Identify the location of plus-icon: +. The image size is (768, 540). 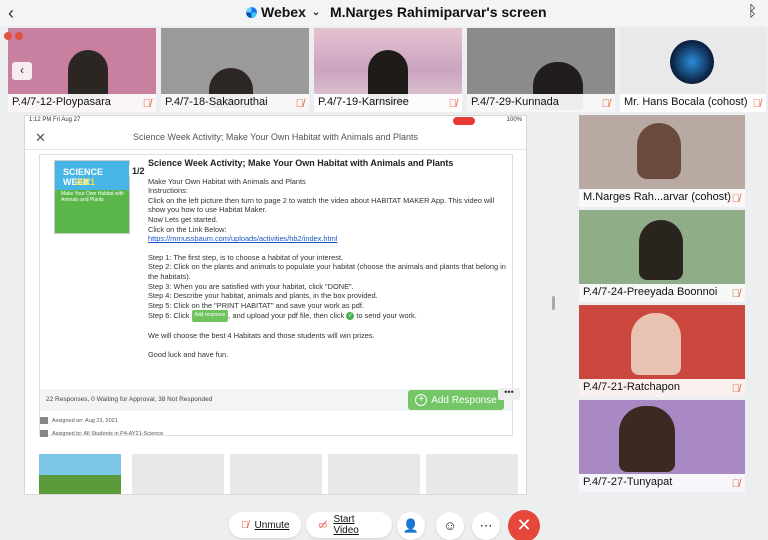
(421, 400).